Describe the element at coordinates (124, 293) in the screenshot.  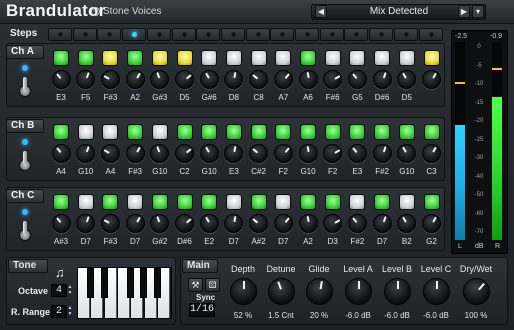
I see `piano-keyboard` at that location.